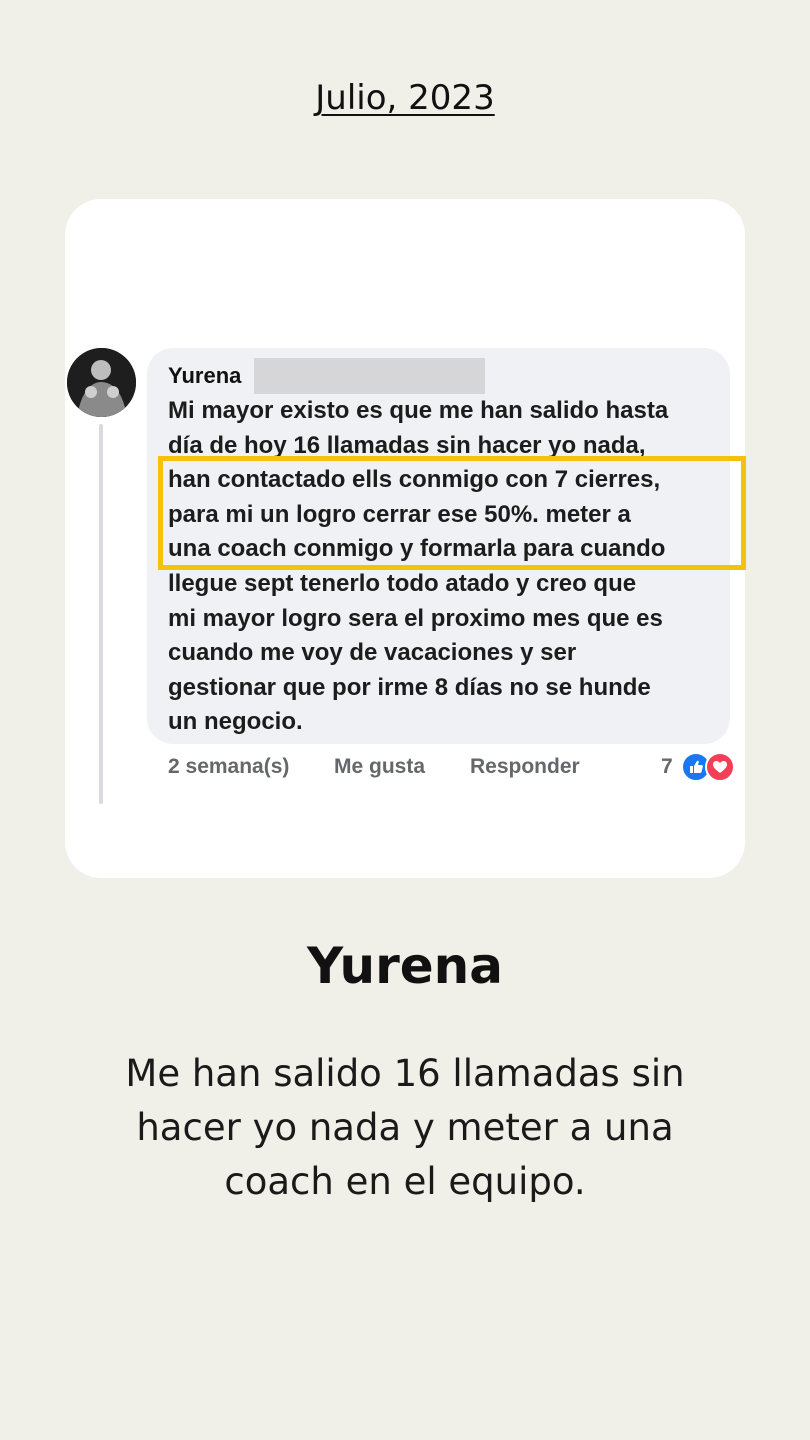 This screenshot has height=1440, width=810. What do you see at coordinates (204, 376) in the screenshot?
I see `commenter-name: Yurena` at bounding box center [204, 376].